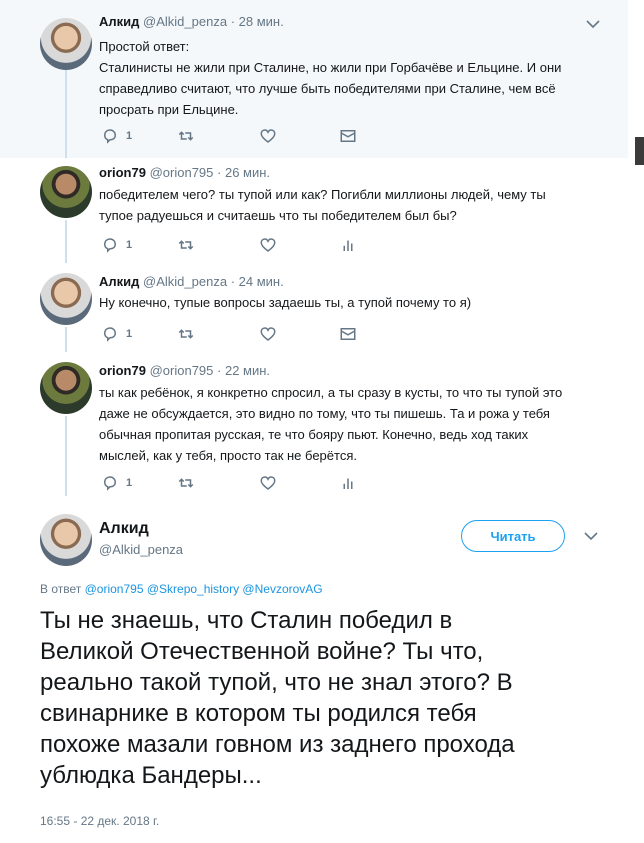 The image size is (644, 843). I want to click on tweet-header: Алкид @Alkid_penza · 24 мин., so click(191, 281).